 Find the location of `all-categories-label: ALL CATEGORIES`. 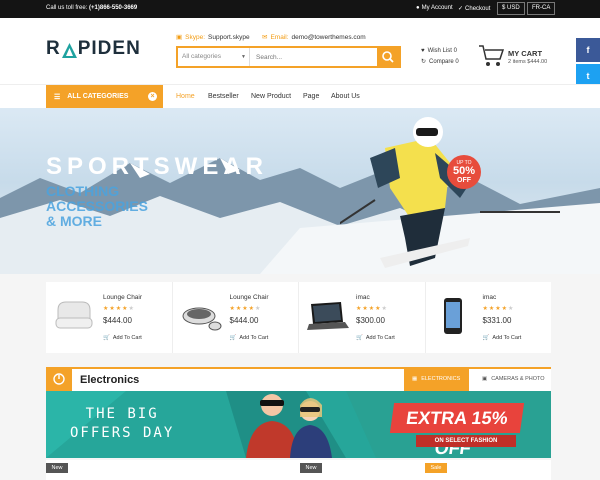

all-categories-label: ALL CATEGORIES is located at coordinates (98, 96).